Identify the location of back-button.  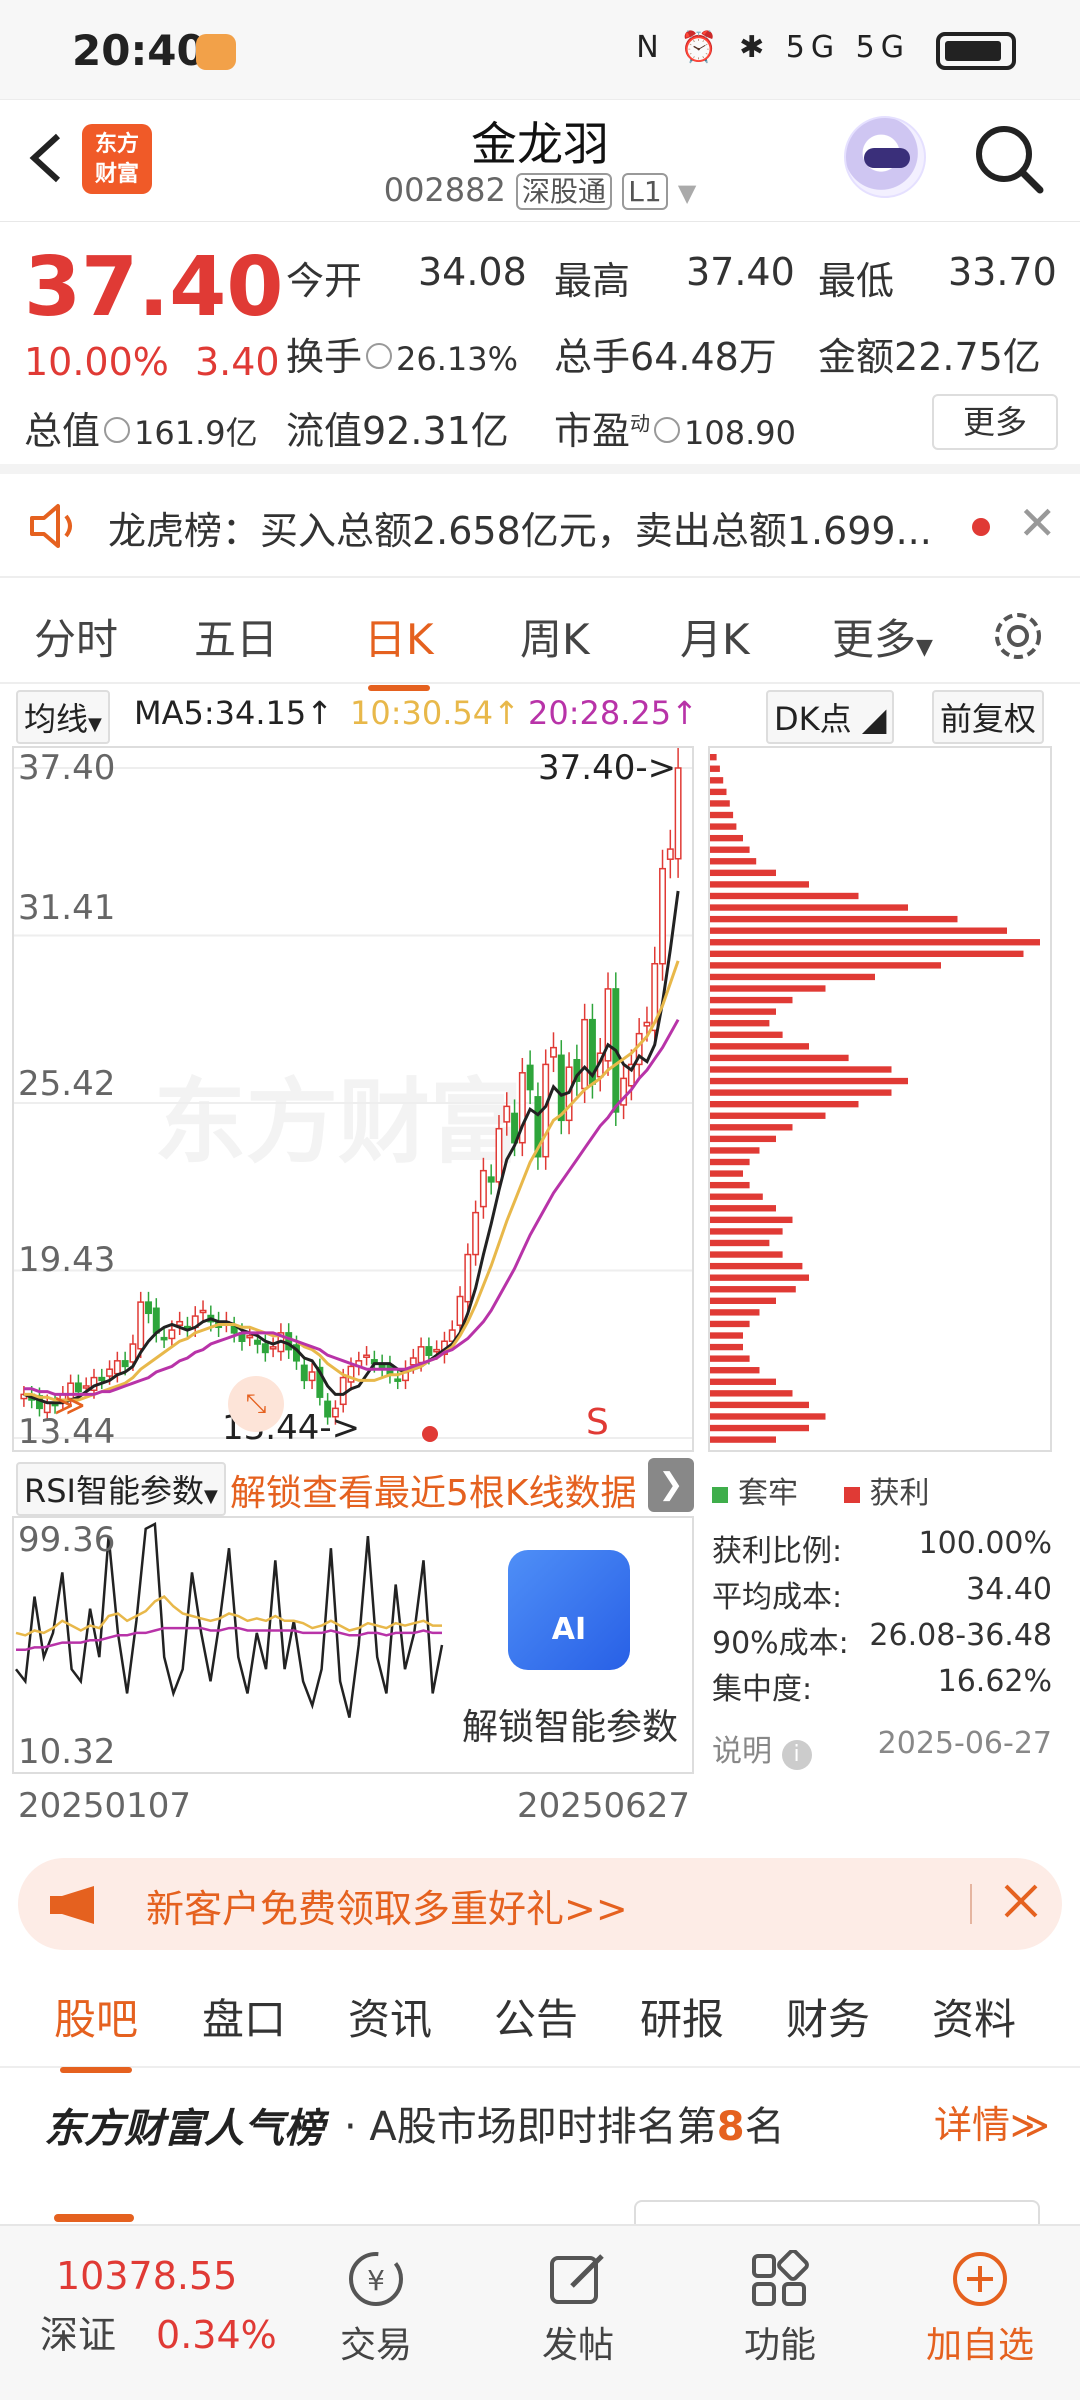
(47, 158).